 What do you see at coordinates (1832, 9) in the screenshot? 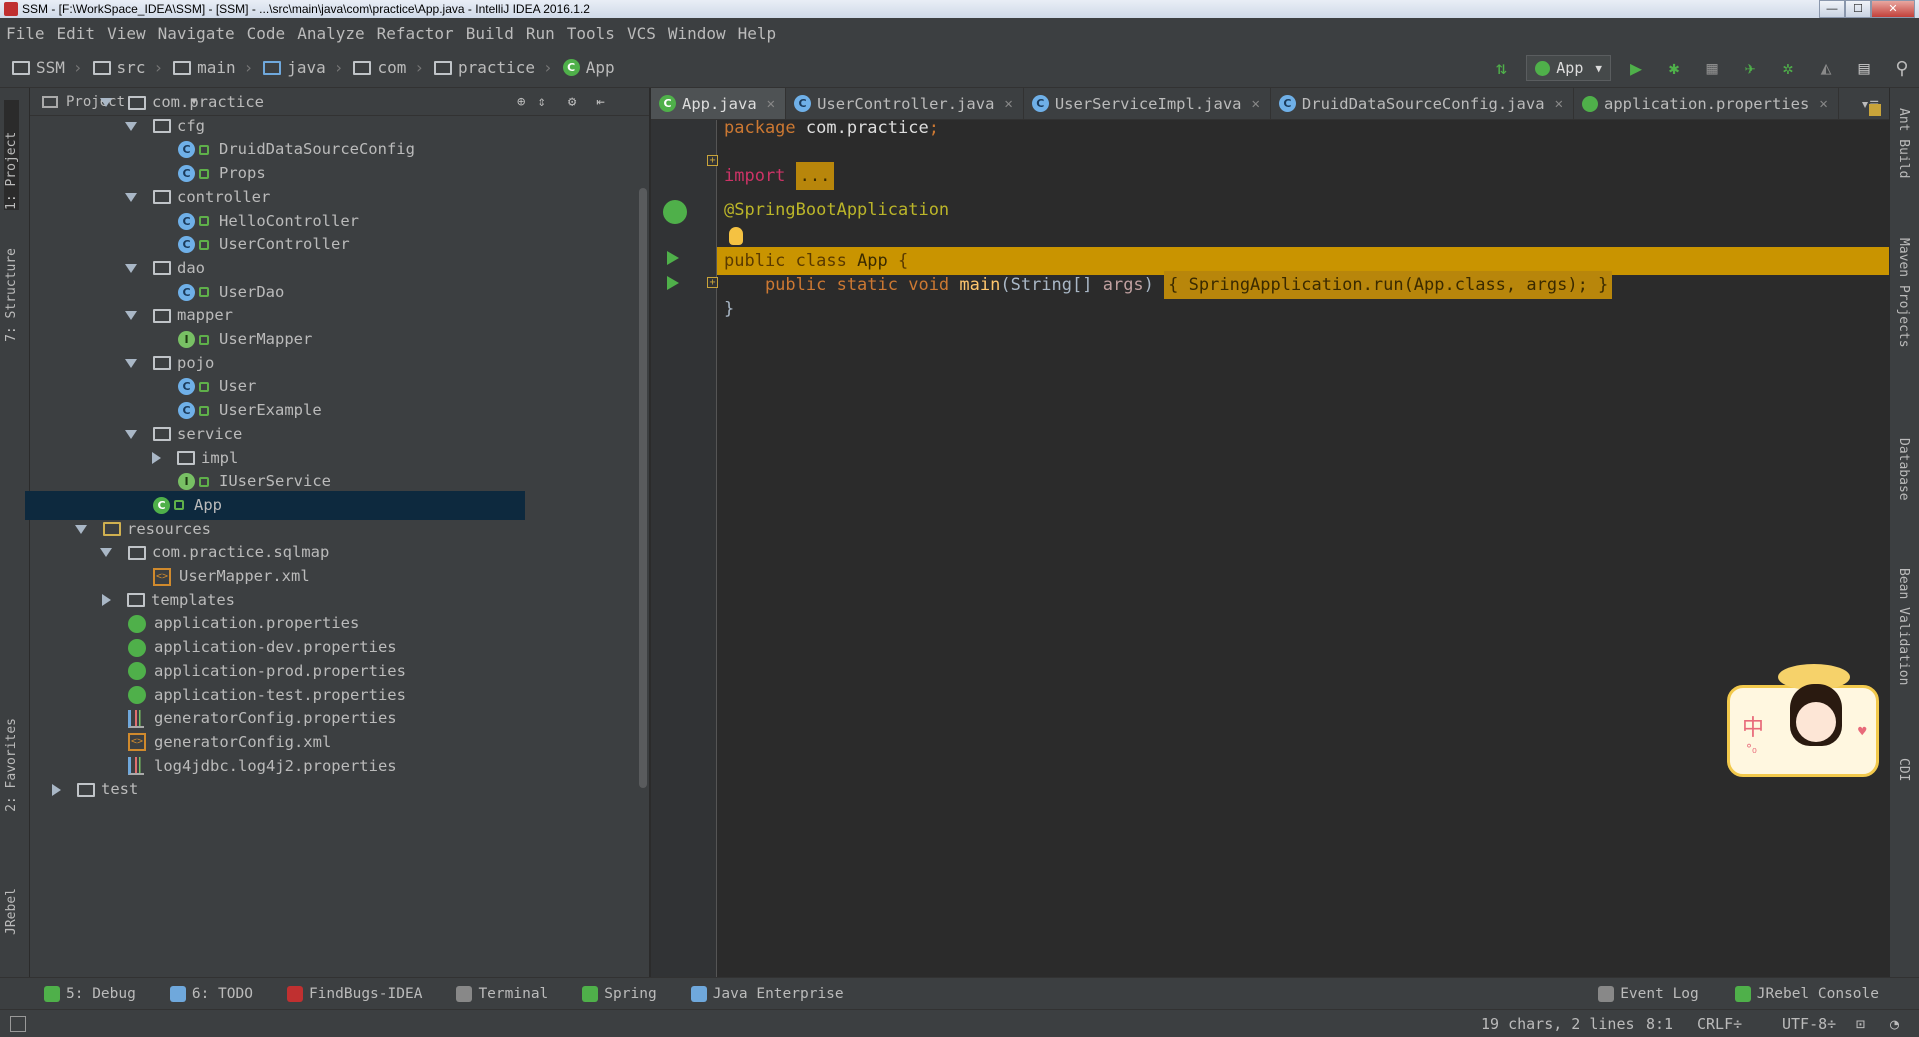
I see `minimize-button: —` at bounding box center [1832, 9].